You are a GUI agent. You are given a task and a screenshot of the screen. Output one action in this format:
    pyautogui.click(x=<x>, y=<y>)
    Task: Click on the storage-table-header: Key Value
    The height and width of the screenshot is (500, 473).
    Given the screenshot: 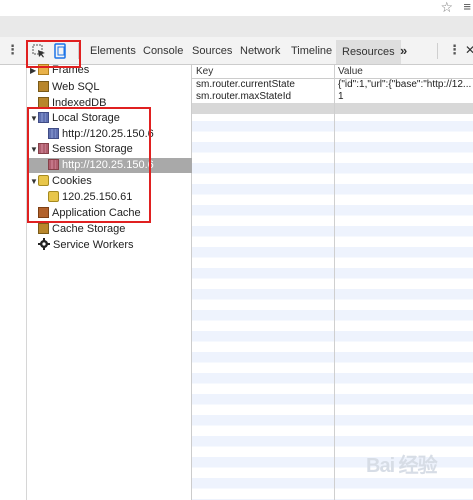 What is the action you would take?
    pyautogui.click(x=332, y=72)
    